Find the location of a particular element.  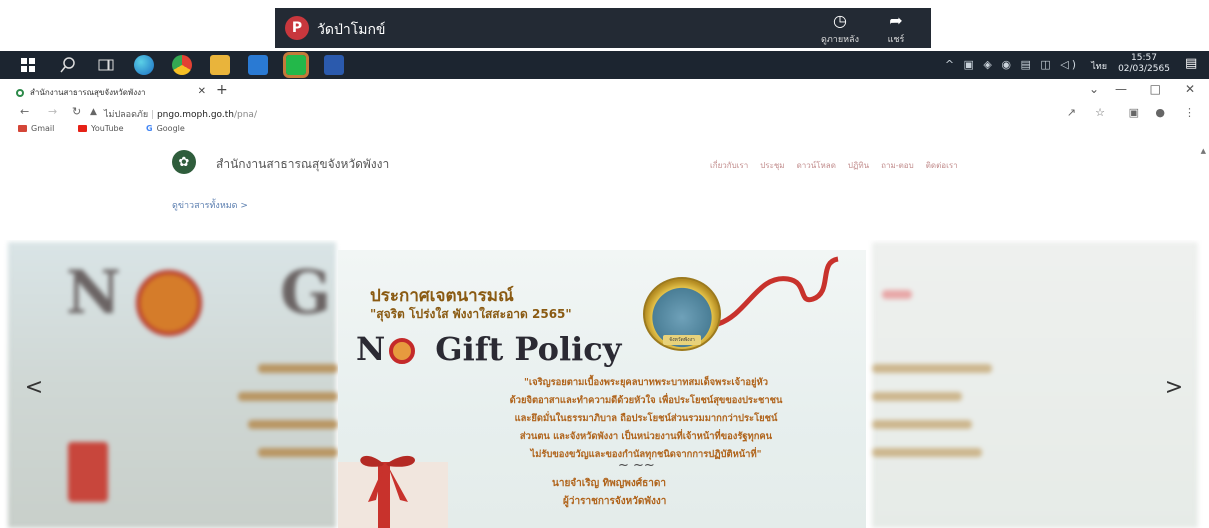

tab-title: สำนักงานสาธารณสุขจังหวัดพังงา is located at coordinates (88, 92).